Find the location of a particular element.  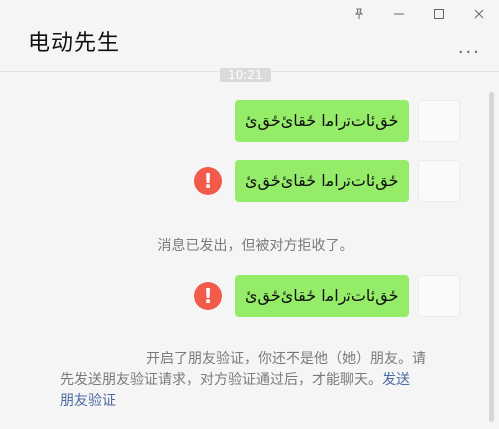

pin-icon is located at coordinates (359, 14).